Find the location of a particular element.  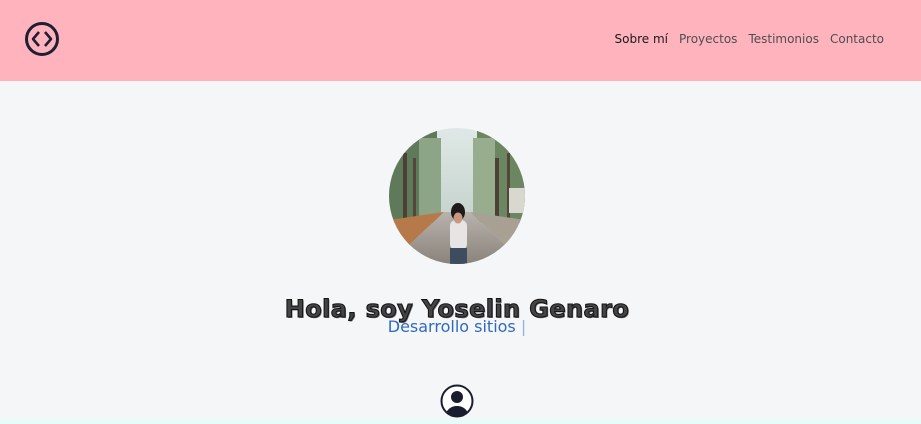

hero-subtitle: Desarrollo sitios | is located at coordinates (457, 326).